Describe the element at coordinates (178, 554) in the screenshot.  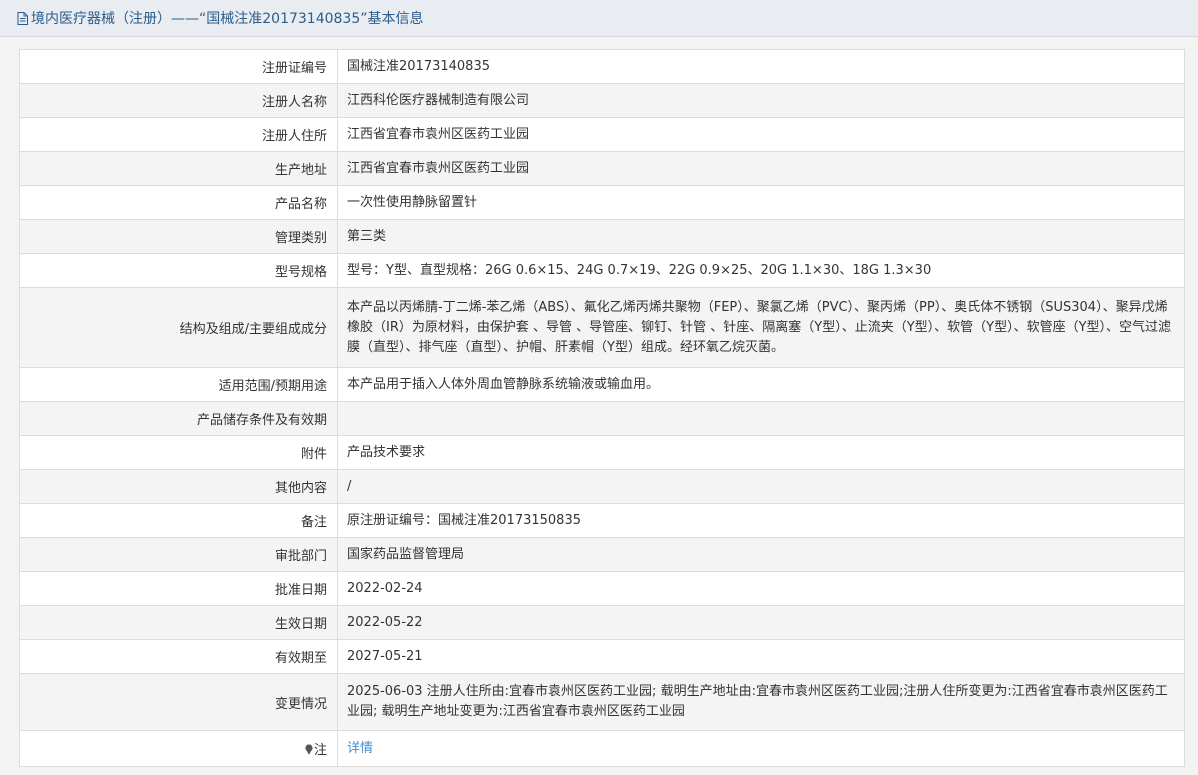
I see `row-label: 审批部门` at that location.